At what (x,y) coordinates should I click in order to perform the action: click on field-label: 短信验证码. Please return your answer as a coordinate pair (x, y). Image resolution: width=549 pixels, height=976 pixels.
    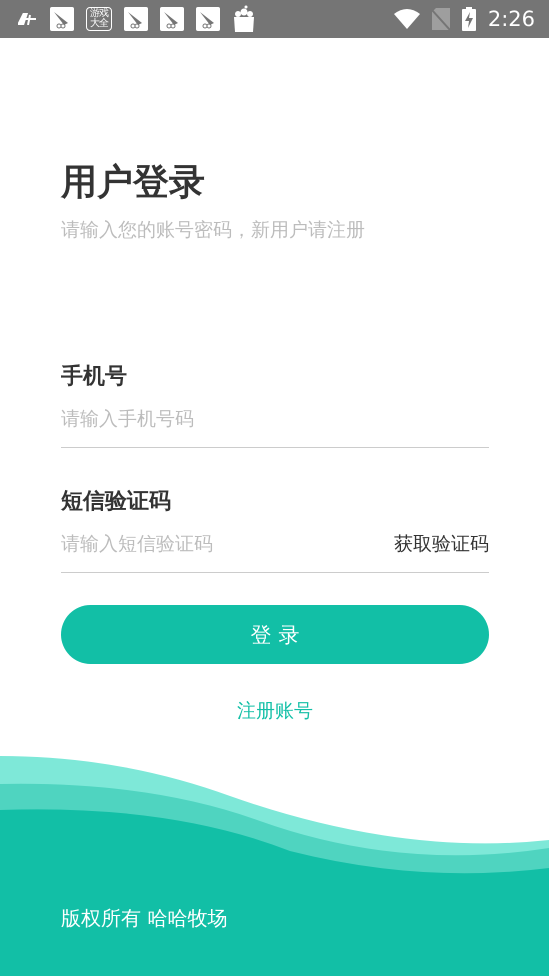
    Looking at the image, I should click on (116, 502).